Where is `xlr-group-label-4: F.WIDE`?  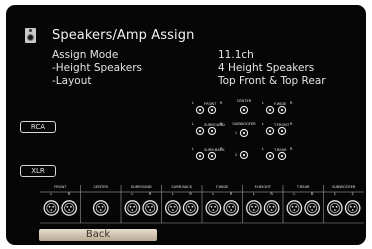 xlr-group-label-4: F.WIDE is located at coordinates (222, 187).